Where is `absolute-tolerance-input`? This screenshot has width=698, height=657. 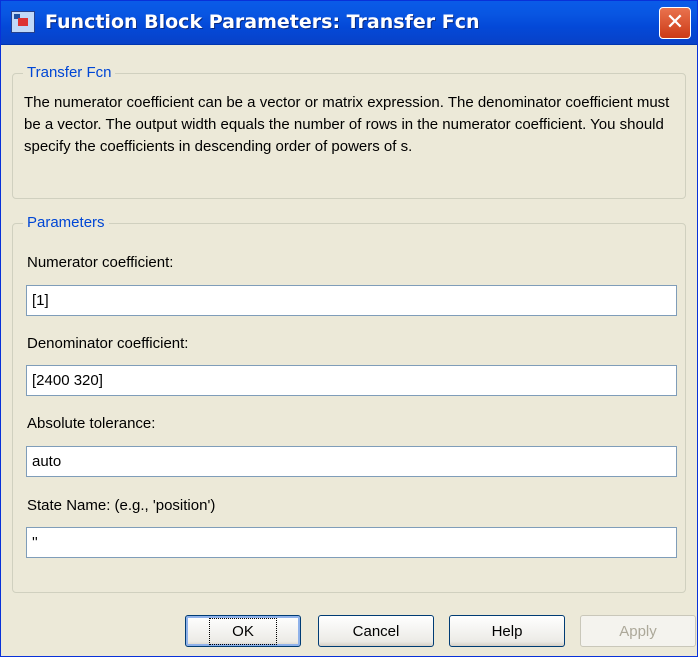
absolute-tolerance-input is located at coordinates (351, 461).